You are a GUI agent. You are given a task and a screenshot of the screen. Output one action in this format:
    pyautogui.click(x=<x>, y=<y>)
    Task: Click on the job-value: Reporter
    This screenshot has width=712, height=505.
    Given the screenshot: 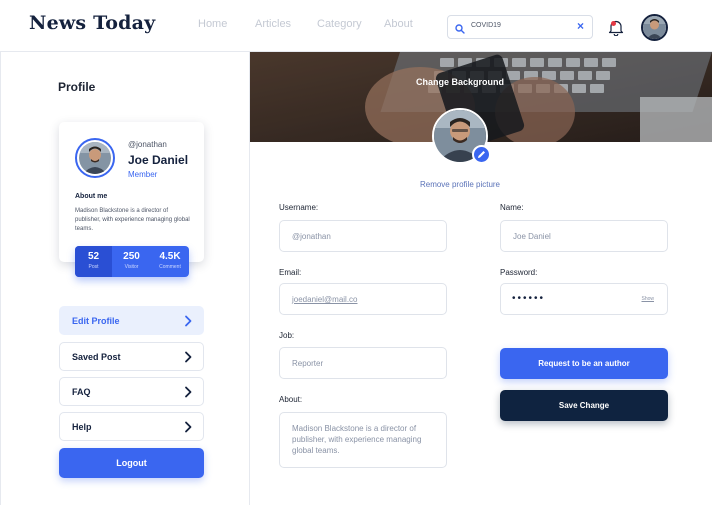 What is the action you would take?
    pyautogui.click(x=308, y=363)
    